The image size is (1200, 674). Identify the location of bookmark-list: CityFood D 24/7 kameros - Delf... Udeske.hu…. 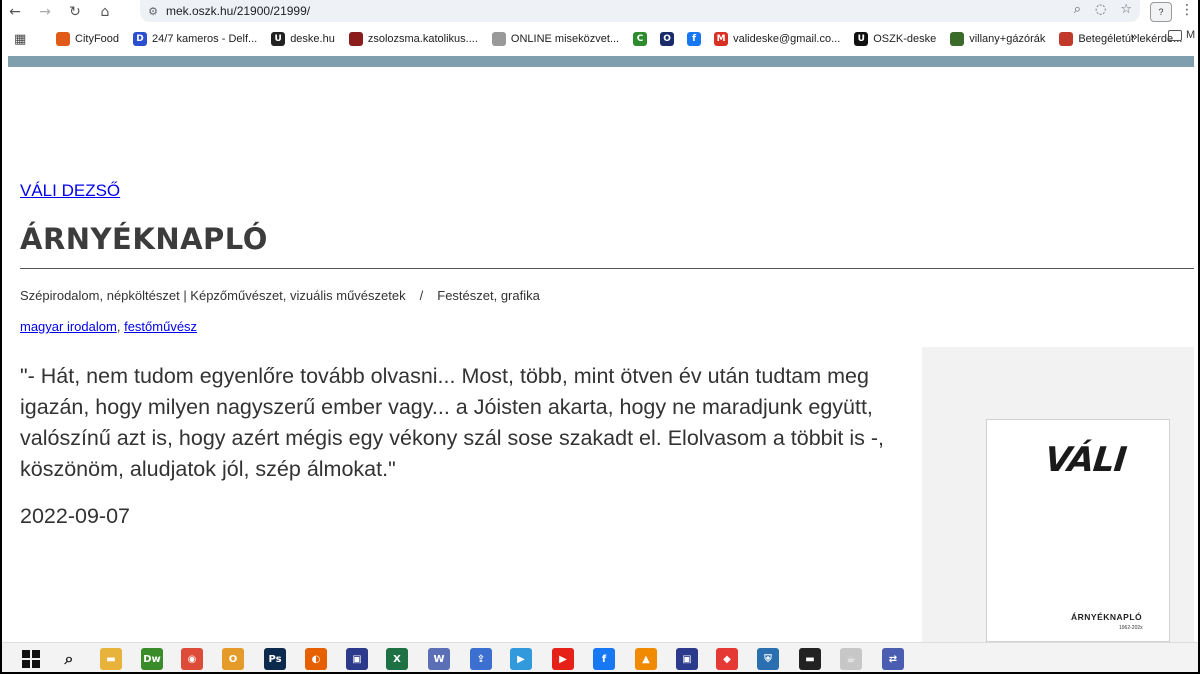
(626, 39).